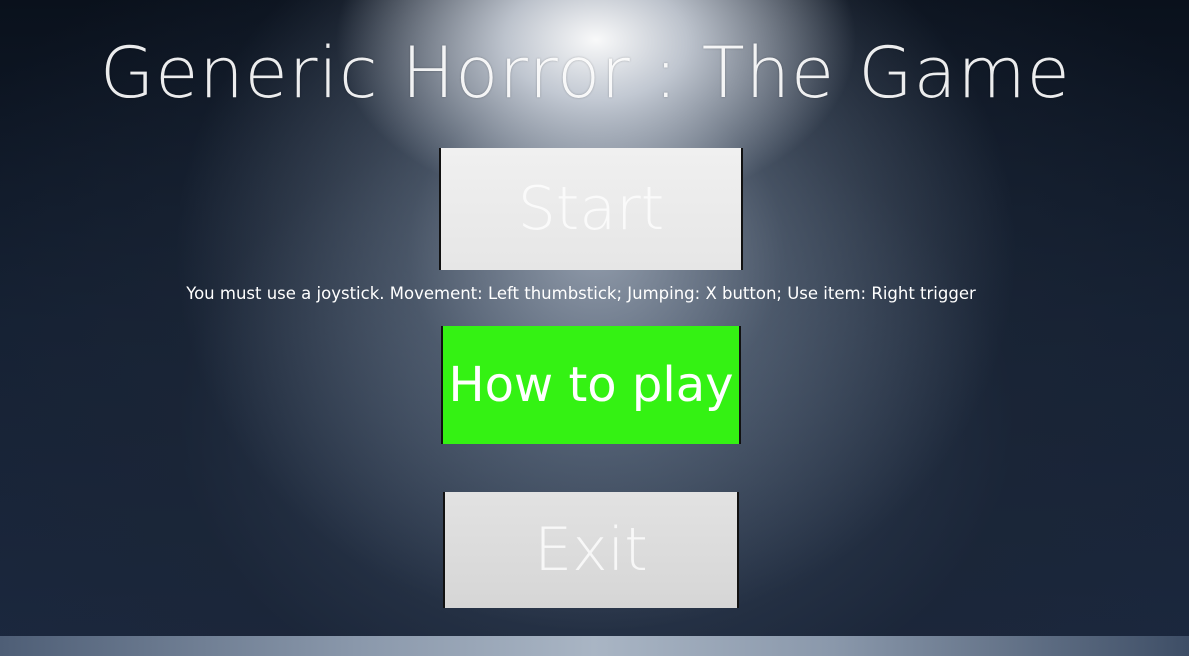  What do you see at coordinates (591, 385) in the screenshot?
I see `how-to-play-button: How to play` at bounding box center [591, 385].